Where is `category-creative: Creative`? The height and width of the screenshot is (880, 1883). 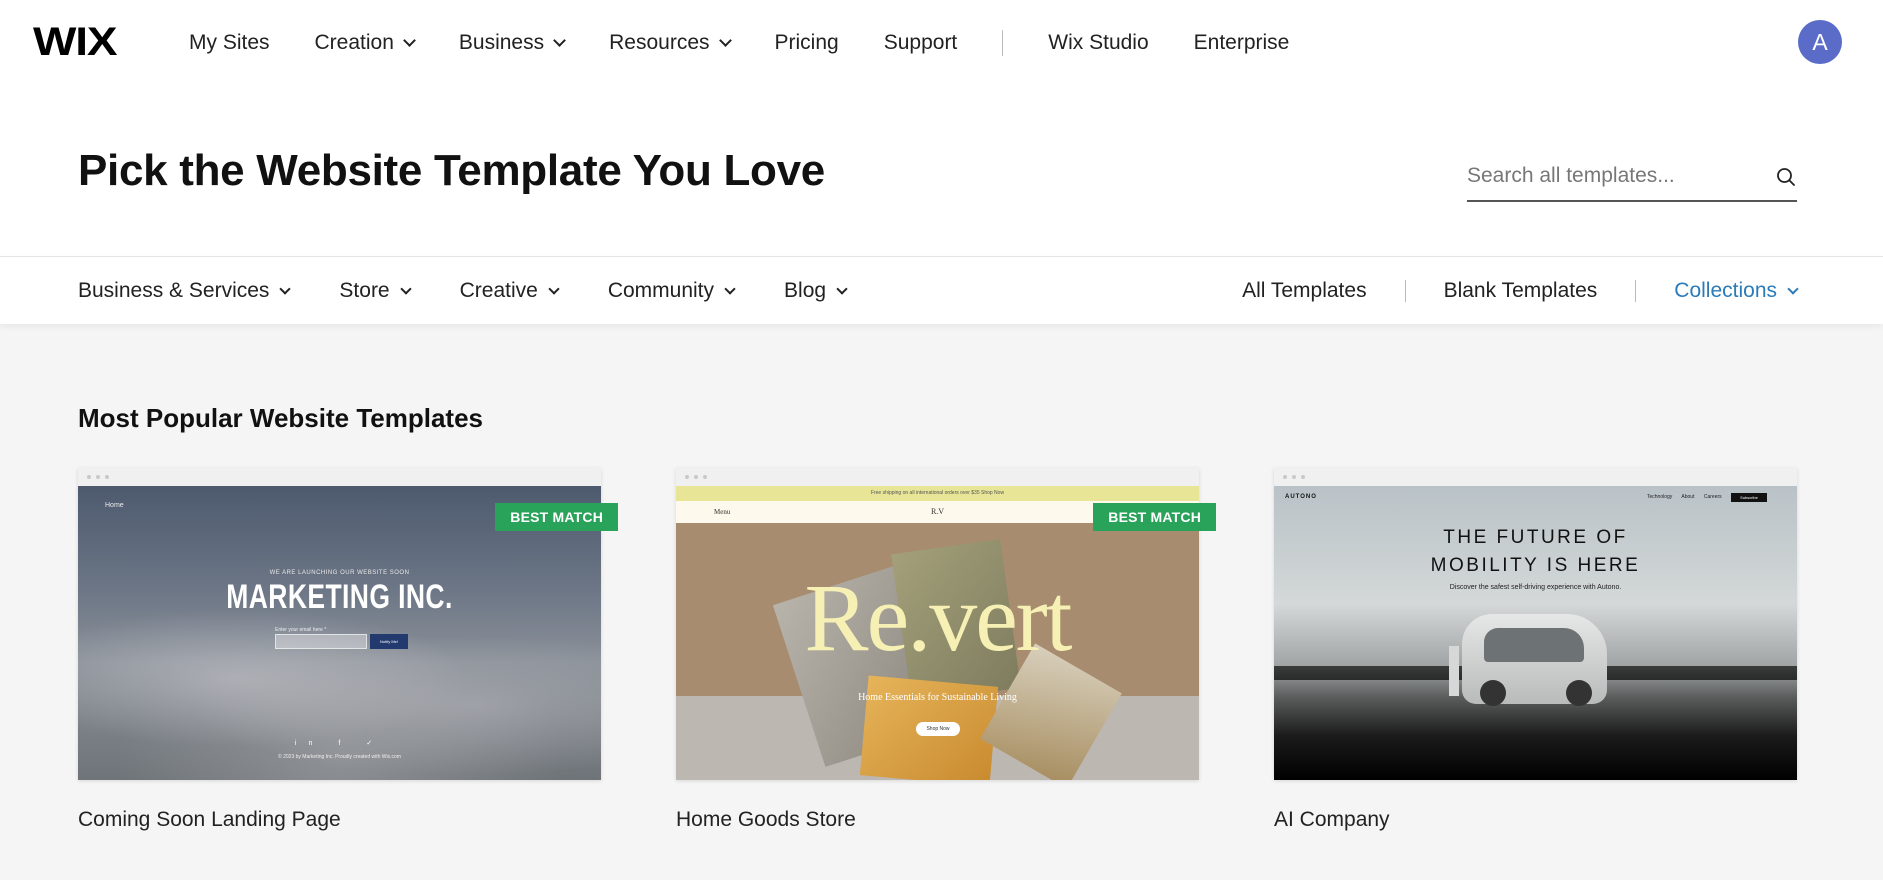 category-creative: Creative is located at coordinates (509, 291).